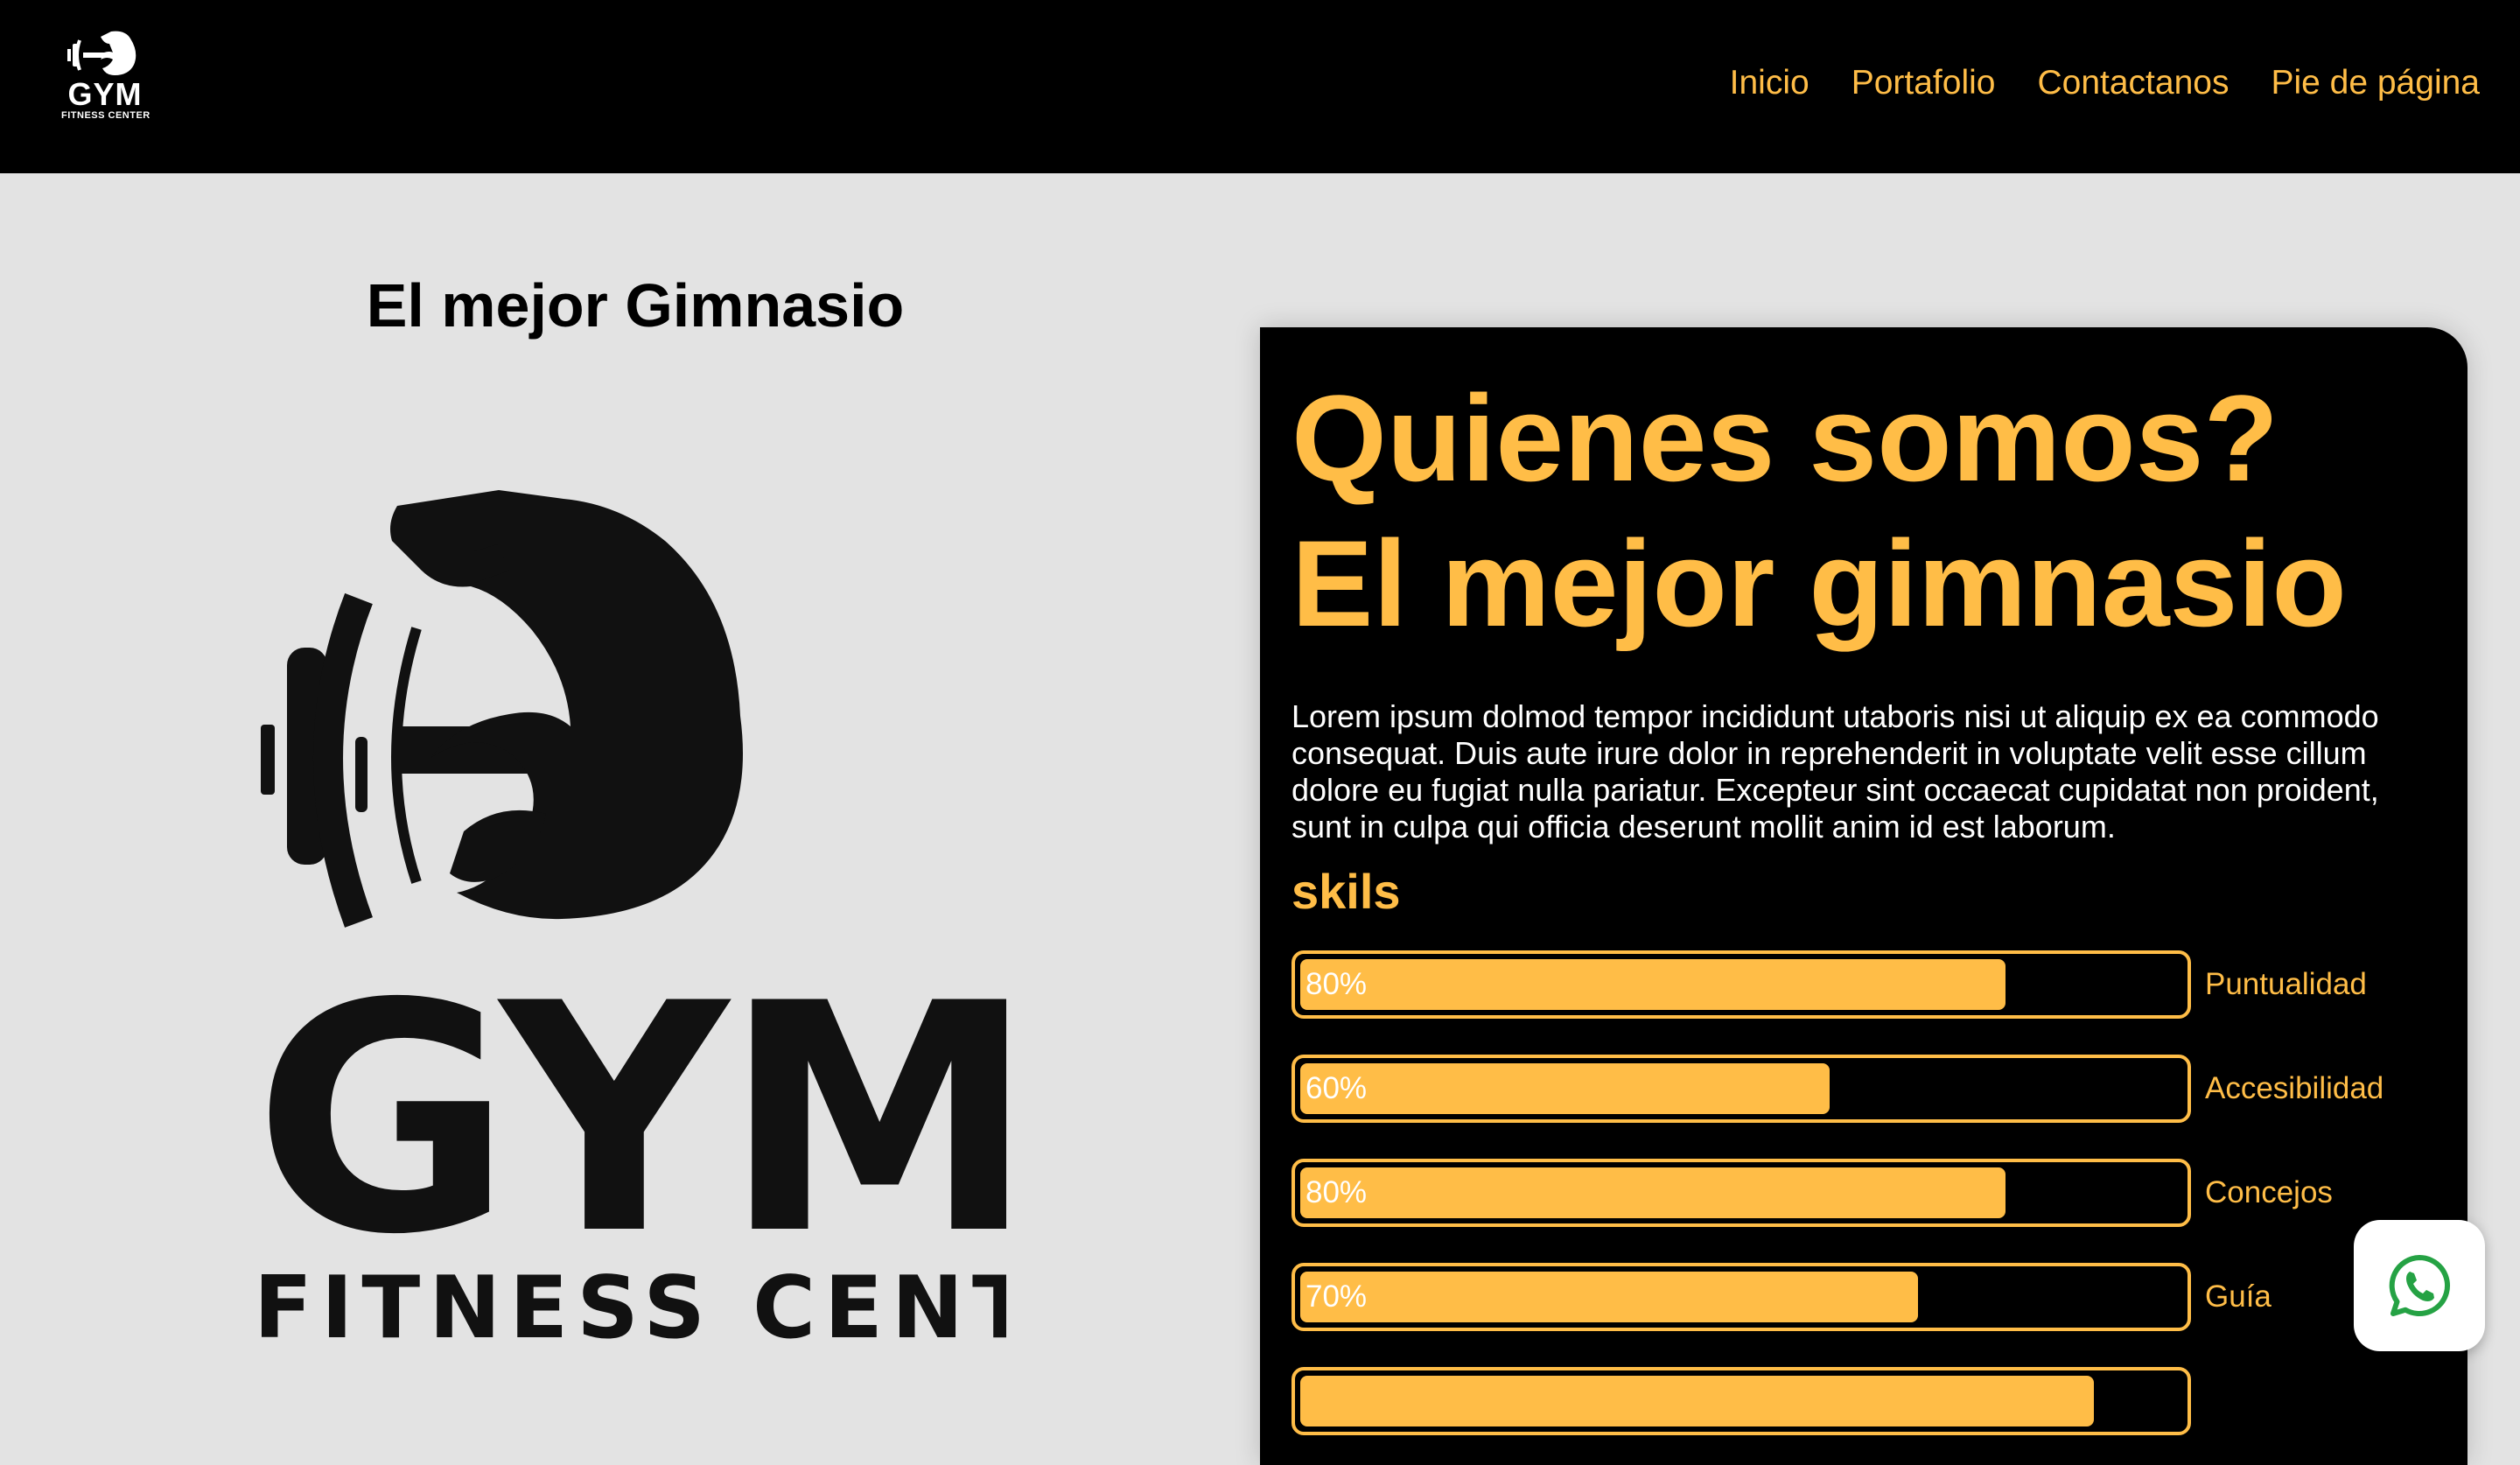 The width and height of the screenshot is (2520, 1465). I want to click on skill-percent: 70%, so click(1337, 1296).